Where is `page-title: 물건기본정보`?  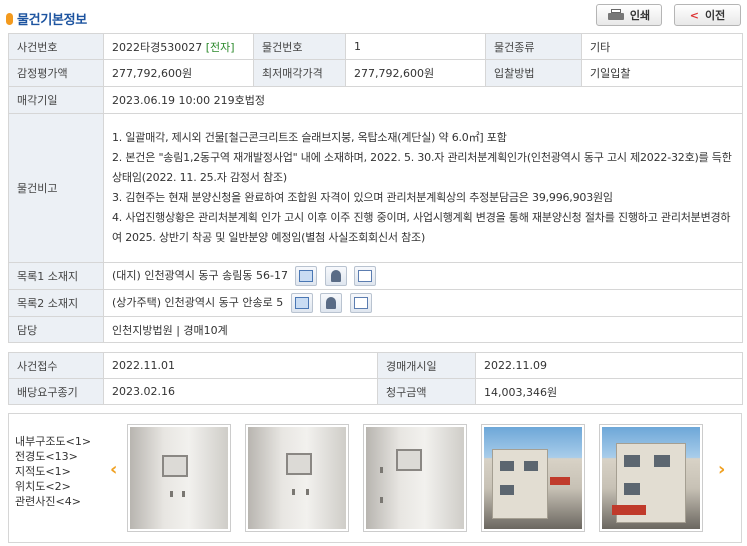 page-title: 물건기본정보 is located at coordinates (52, 20).